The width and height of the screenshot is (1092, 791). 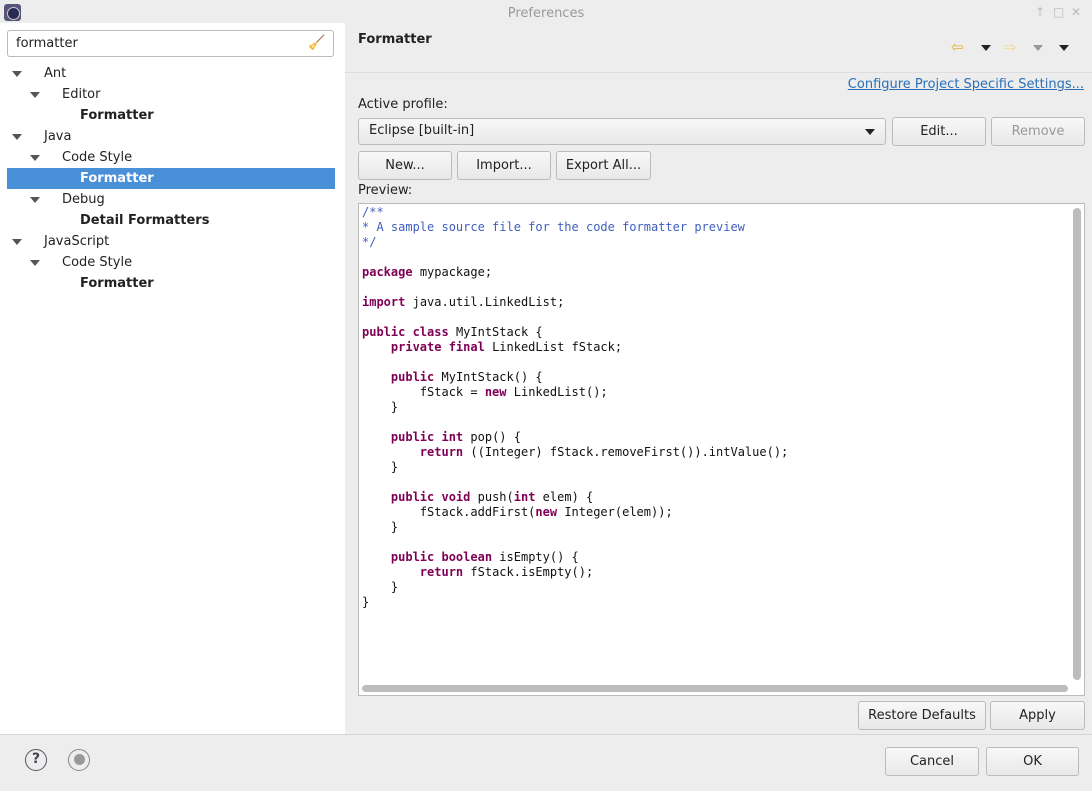 I want to click on filter-input: formatter, so click(x=170, y=43).